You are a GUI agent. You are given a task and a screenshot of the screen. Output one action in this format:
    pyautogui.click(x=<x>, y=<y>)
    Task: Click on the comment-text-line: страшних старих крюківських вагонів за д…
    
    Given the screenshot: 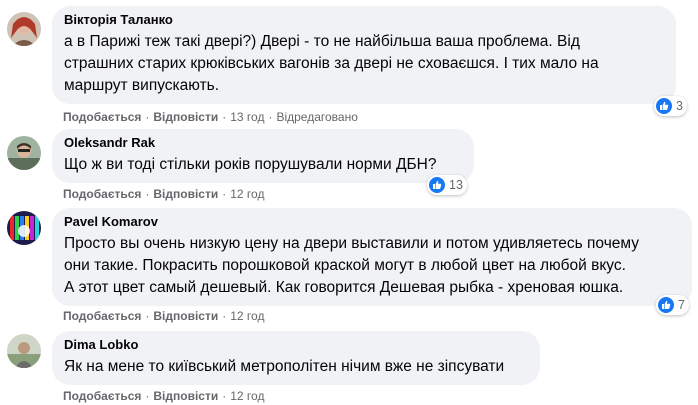 What is the action you would take?
    pyautogui.click(x=331, y=63)
    